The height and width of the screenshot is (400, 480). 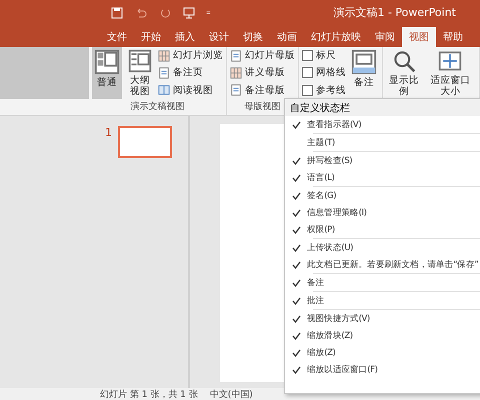 What do you see at coordinates (140, 73) in the screenshot?
I see `ribbon-button: 大纲视图` at bounding box center [140, 73].